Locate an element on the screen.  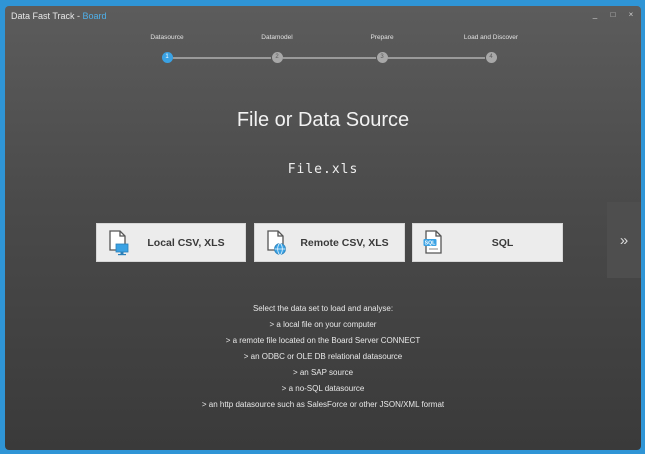
step-datamodel: Datamodel 2 is located at coordinates (277, 47).